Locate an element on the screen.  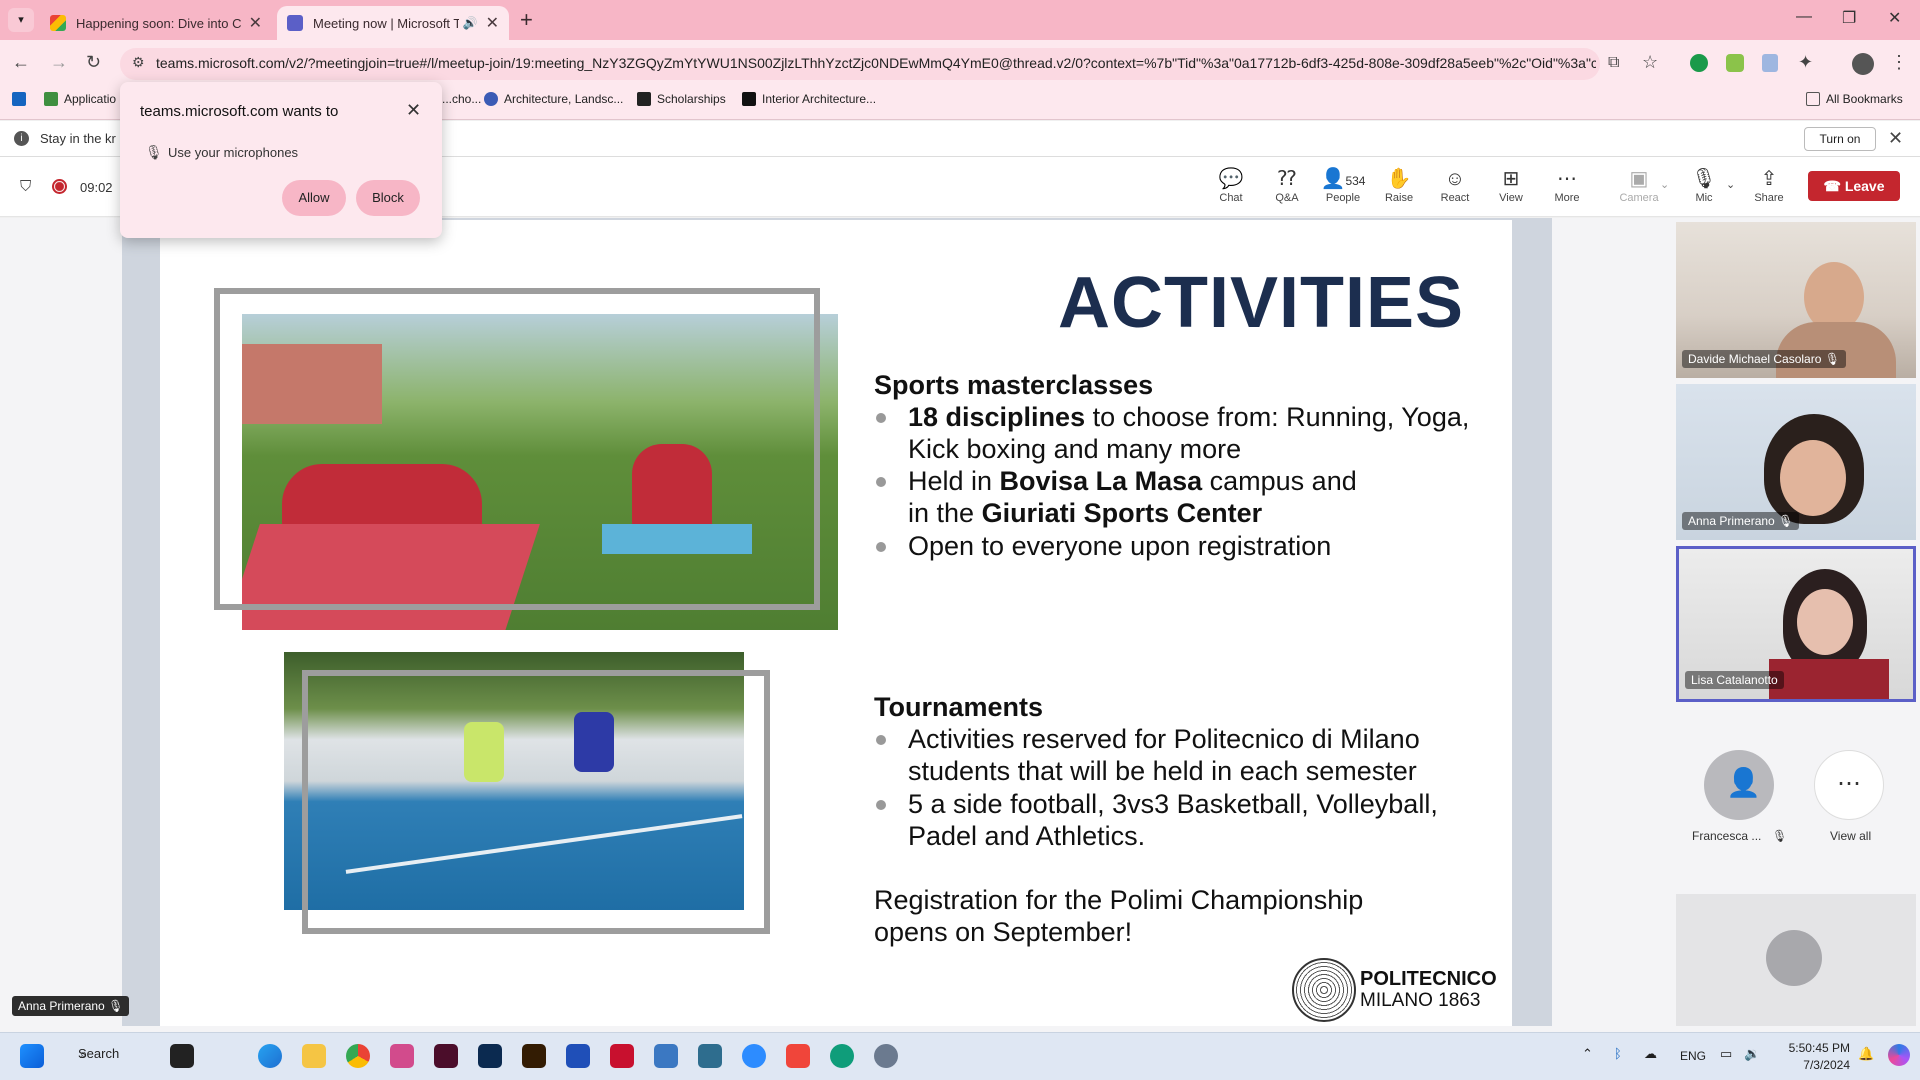
illustrator-icon is located at coordinates (534, 1056).